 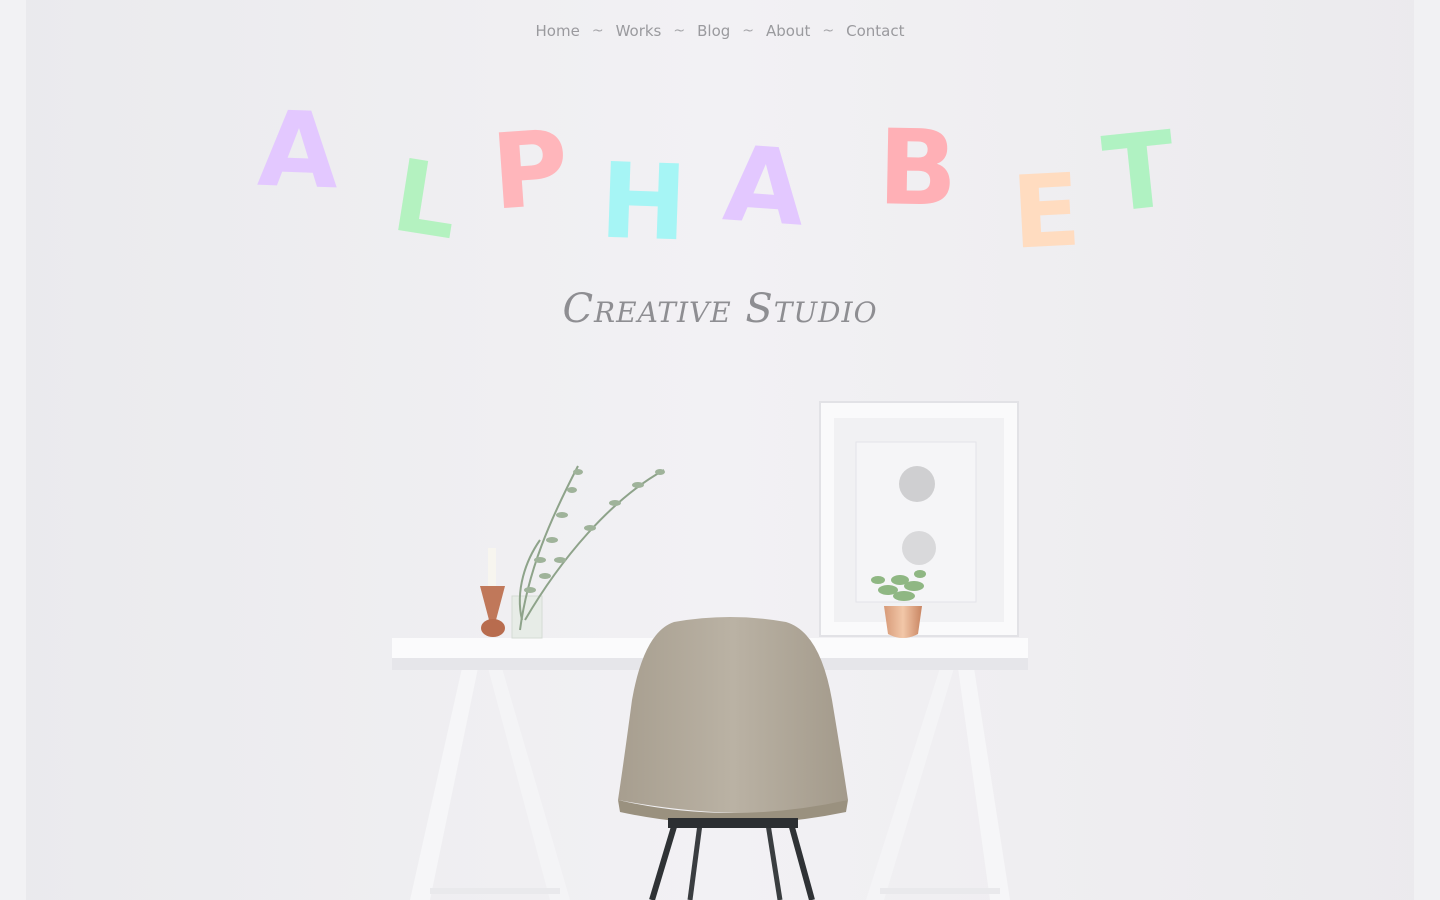 I want to click on logo-letter: B, so click(x=917, y=168).